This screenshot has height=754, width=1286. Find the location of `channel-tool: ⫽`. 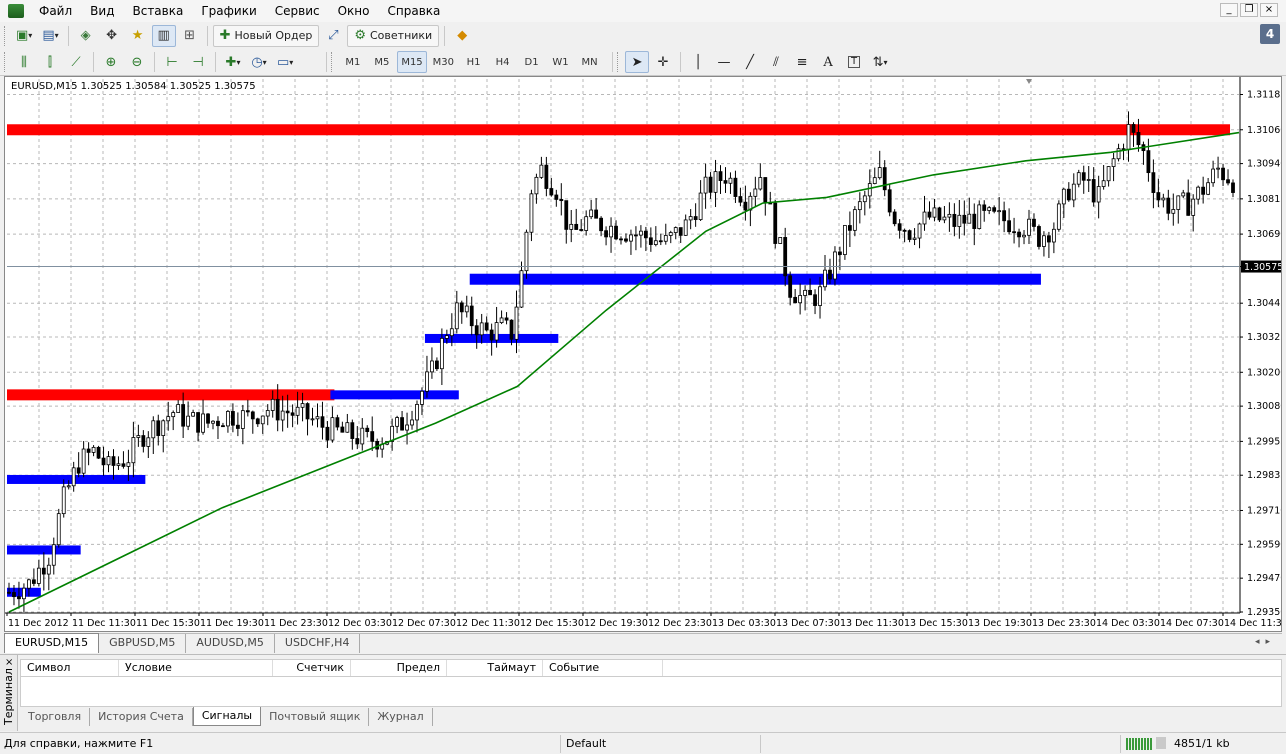

channel-tool: ⫽ is located at coordinates (776, 62).